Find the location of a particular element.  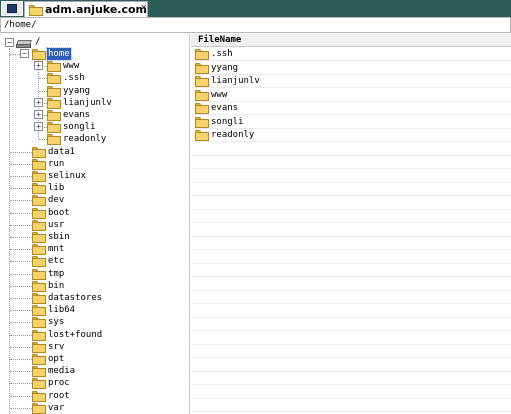

tree-item-label: sbin is located at coordinates (59, 237).